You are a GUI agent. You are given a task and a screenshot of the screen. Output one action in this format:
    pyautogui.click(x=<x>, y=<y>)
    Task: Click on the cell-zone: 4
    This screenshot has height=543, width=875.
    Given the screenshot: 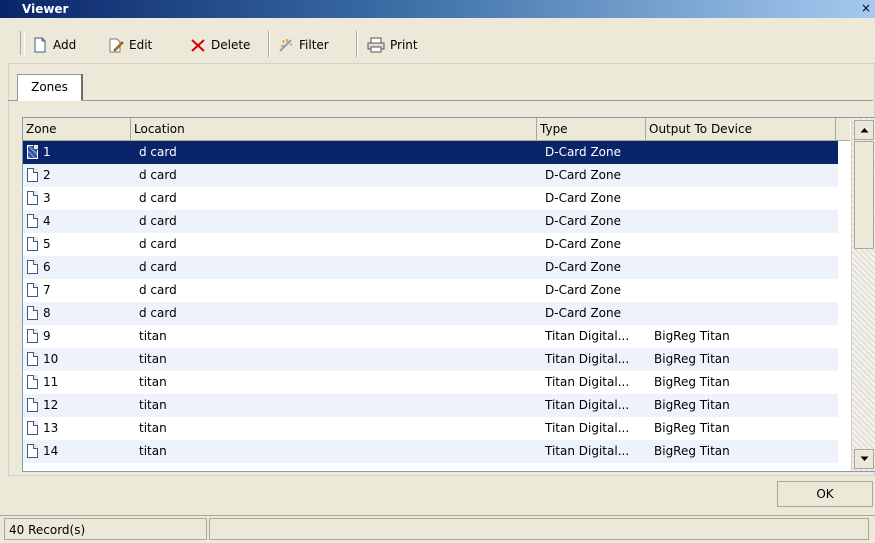 What is the action you would take?
    pyautogui.click(x=47, y=221)
    